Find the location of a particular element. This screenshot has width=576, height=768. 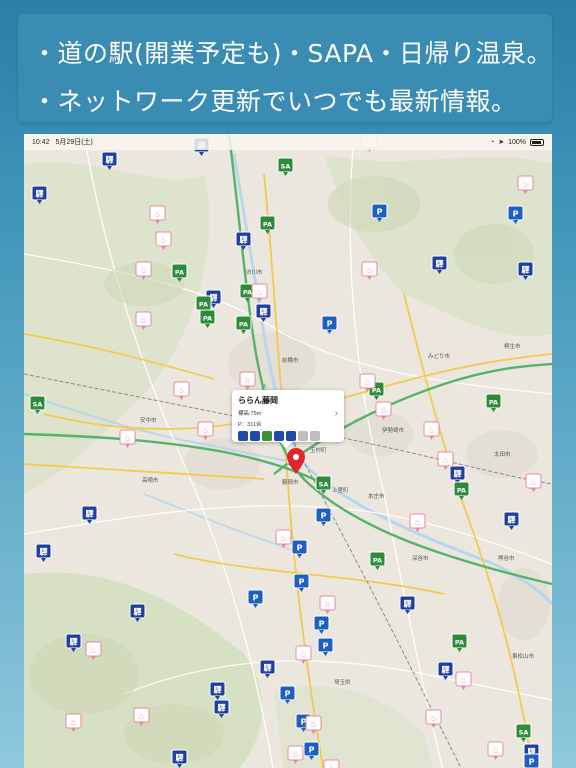

status-date: 5月29日(土) is located at coordinates (74, 142).